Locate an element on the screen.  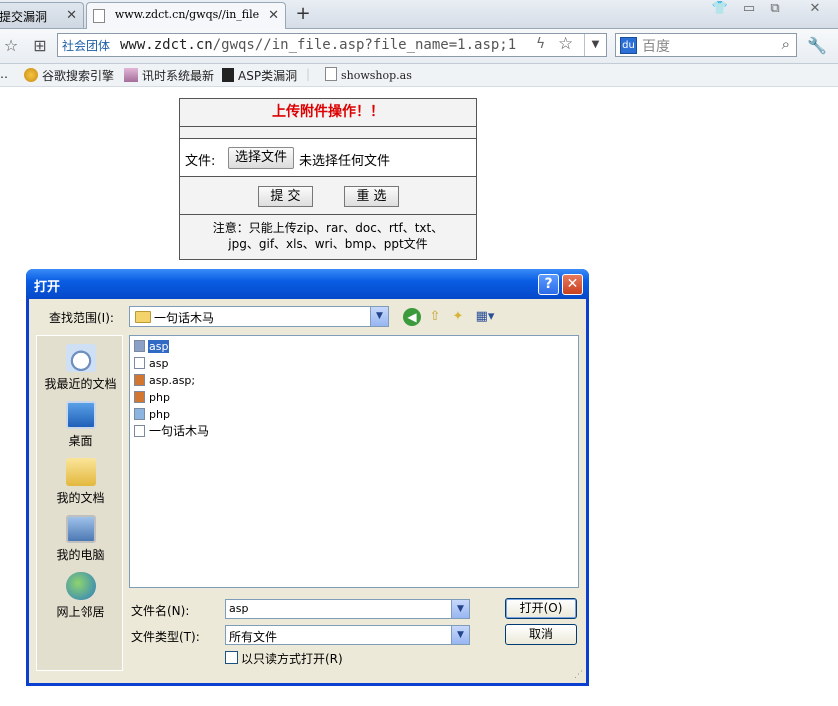
place-my-computer: 我的电脑 is located at coordinates (80, 539).